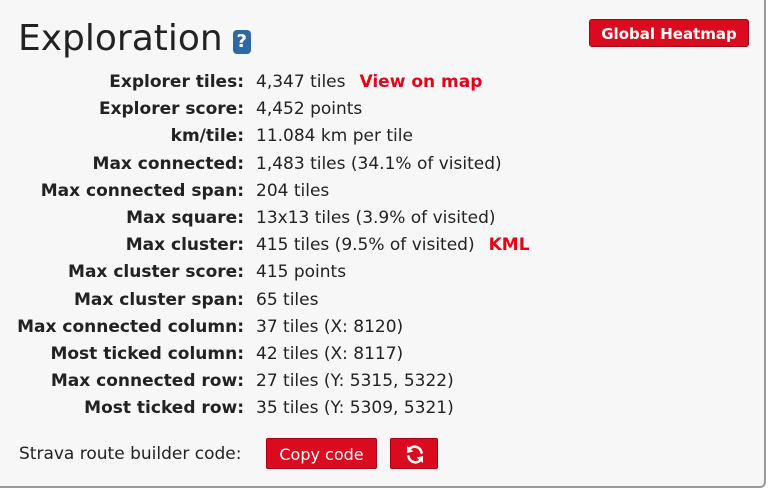 This screenshot has width=768, height=492. What do you see at coordinates (207, 136) in the screenshot?
I see `stat-label: km/tile:` at bounding box center [207, 136].